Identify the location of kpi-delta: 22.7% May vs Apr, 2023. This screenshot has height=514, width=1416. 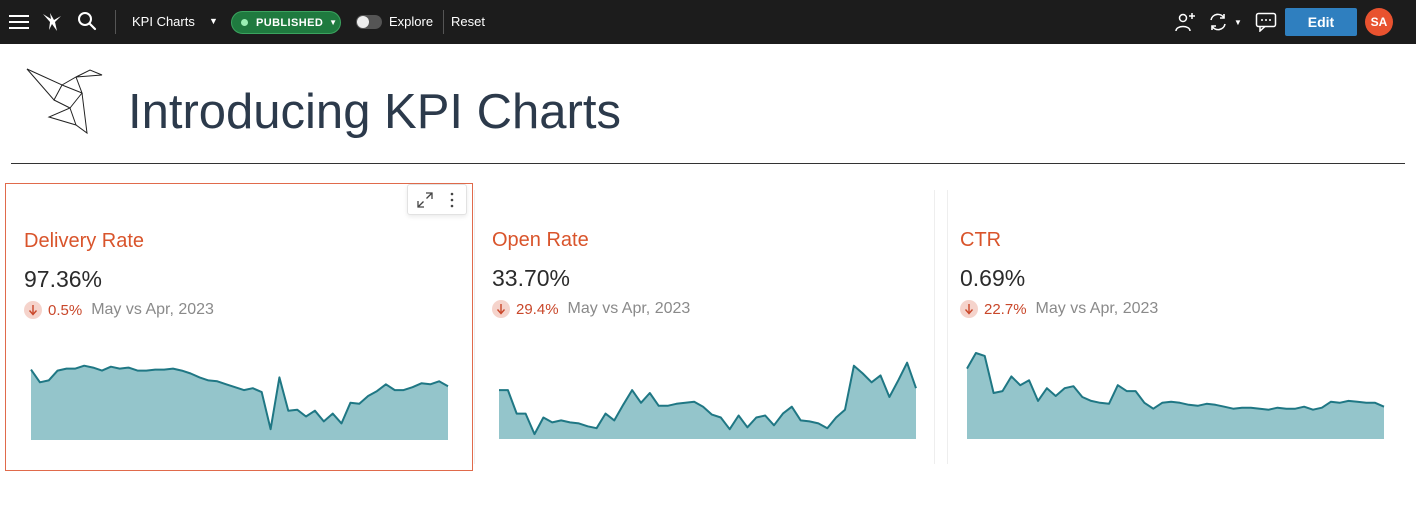
(1059, 309).